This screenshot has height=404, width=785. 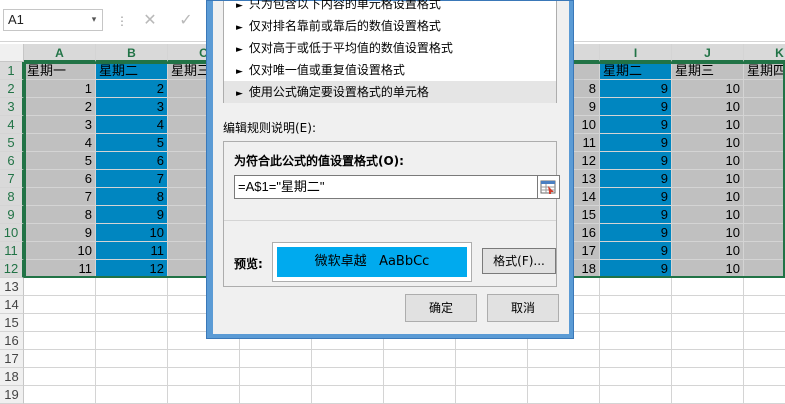 I want to click on column-header: J, so click(x=708, y=53).